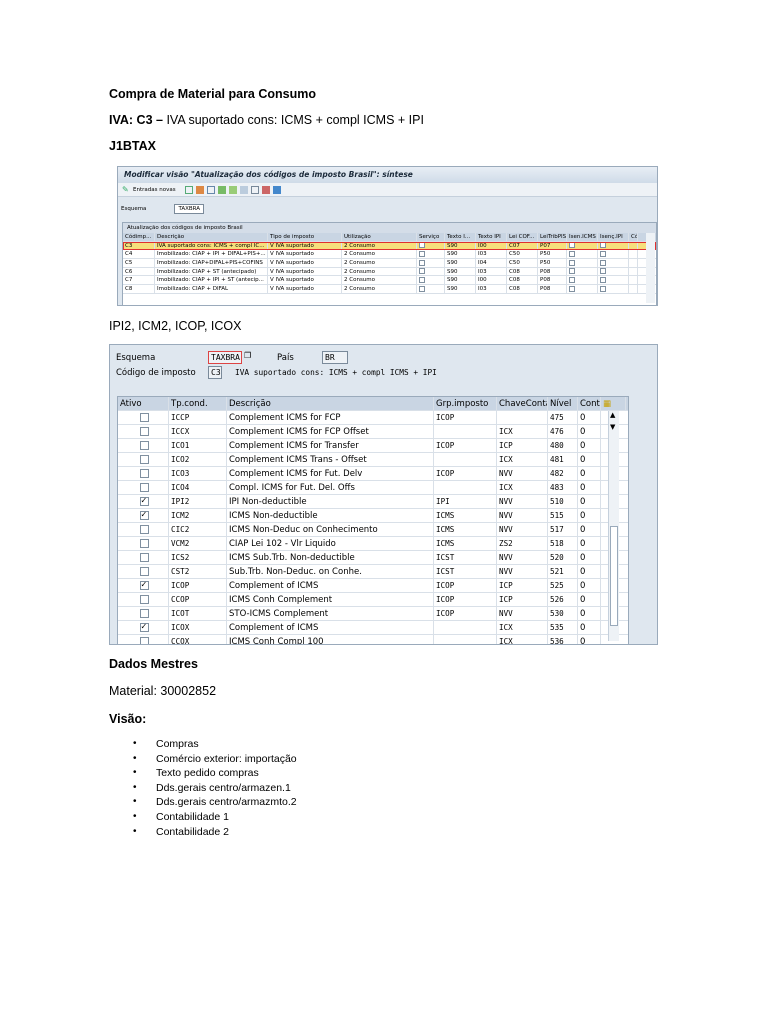 The image size is (768, 1024). Describe the element at coordinates (563, 403) in the screenshot. I see `col-header: Nível` at that location.